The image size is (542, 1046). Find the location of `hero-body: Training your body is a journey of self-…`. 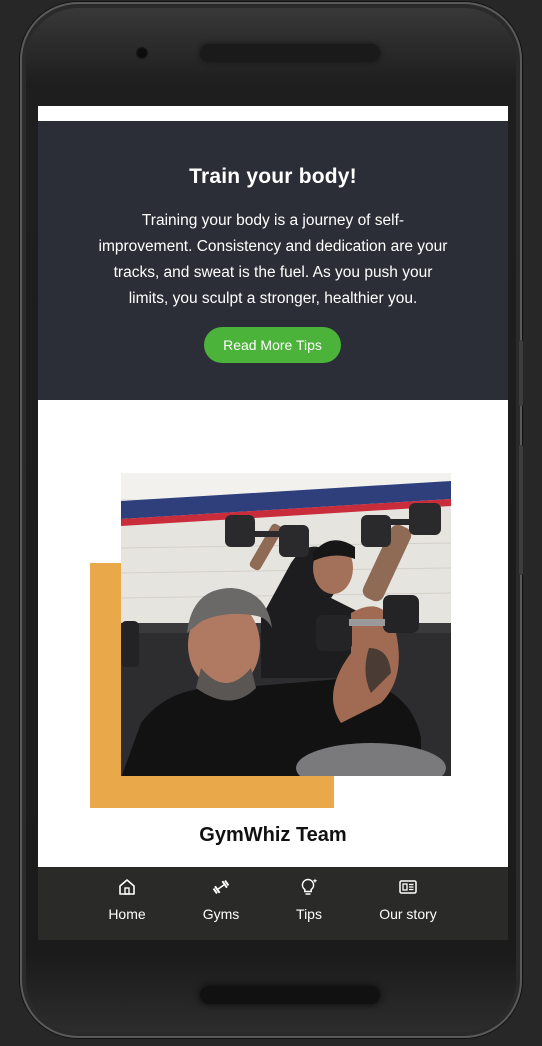

hero-body: Training your body is a journey of self-… is located at coordinates (273, 259).